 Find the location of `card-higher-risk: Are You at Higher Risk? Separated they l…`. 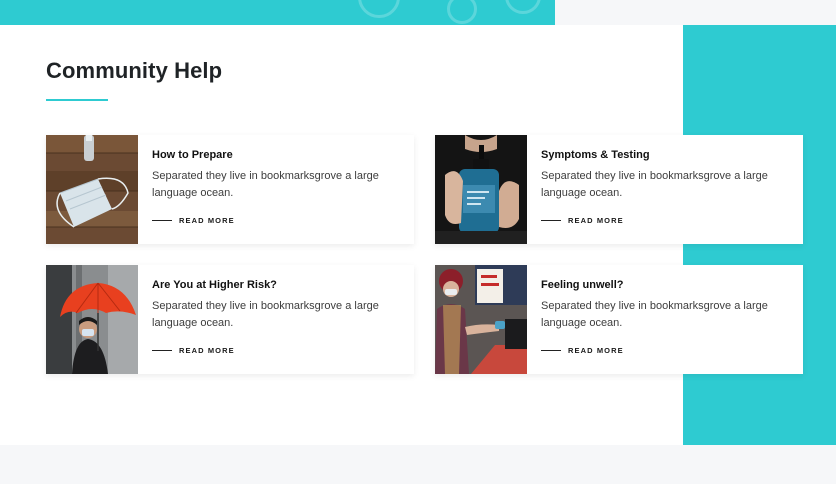

card-higher-risk: Are You at Higher Risk? Separated they l… is located at coordinates (230, 319).